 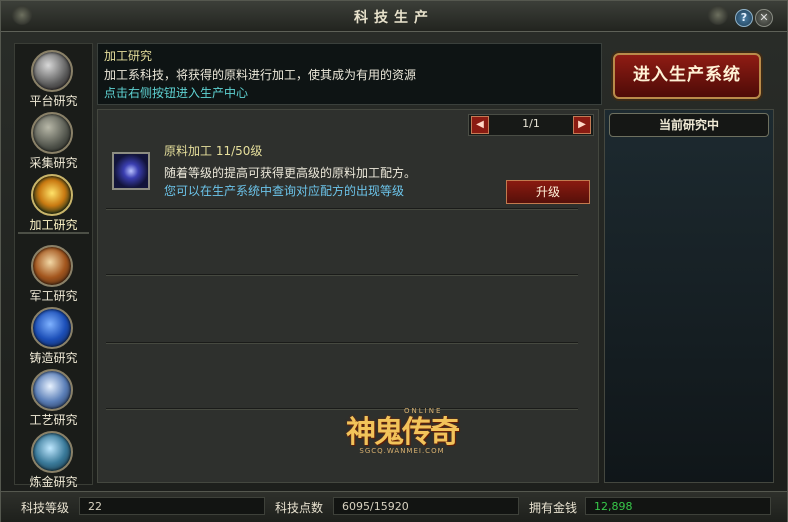 I want to click on current-research-header: 当前研究中, so click(x=689, y=125).